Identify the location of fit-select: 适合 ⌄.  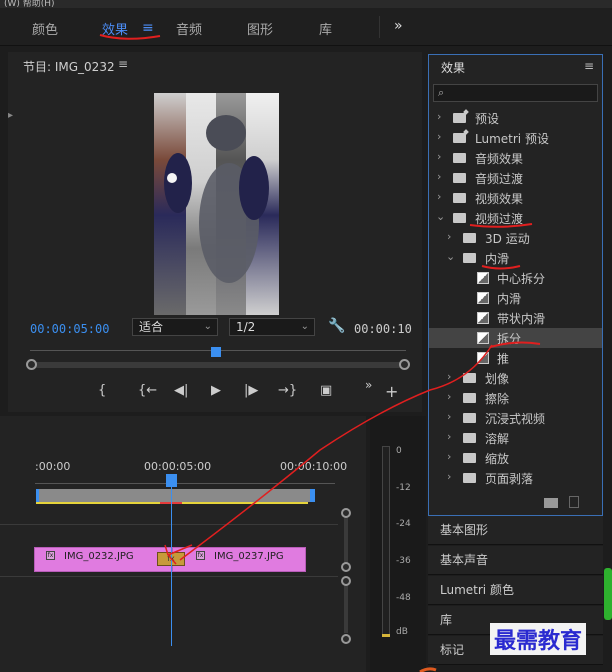
(175, 327).